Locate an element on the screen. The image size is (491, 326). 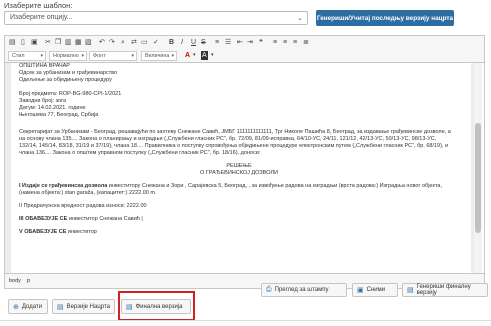
template-label: Изаберите шаблон: is located at coordinates (38, 5).